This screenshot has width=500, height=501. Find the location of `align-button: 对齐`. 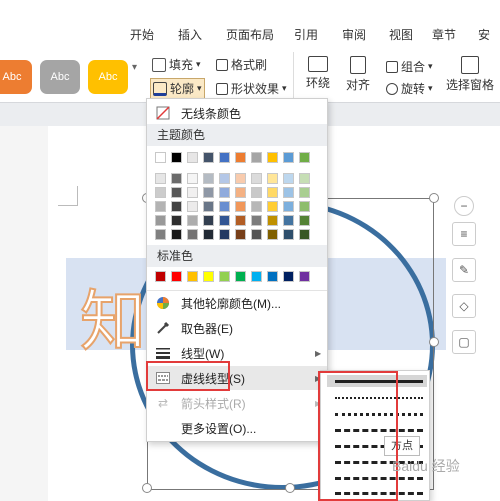

align-button: 对齐 is located at coordinates (358, 74).